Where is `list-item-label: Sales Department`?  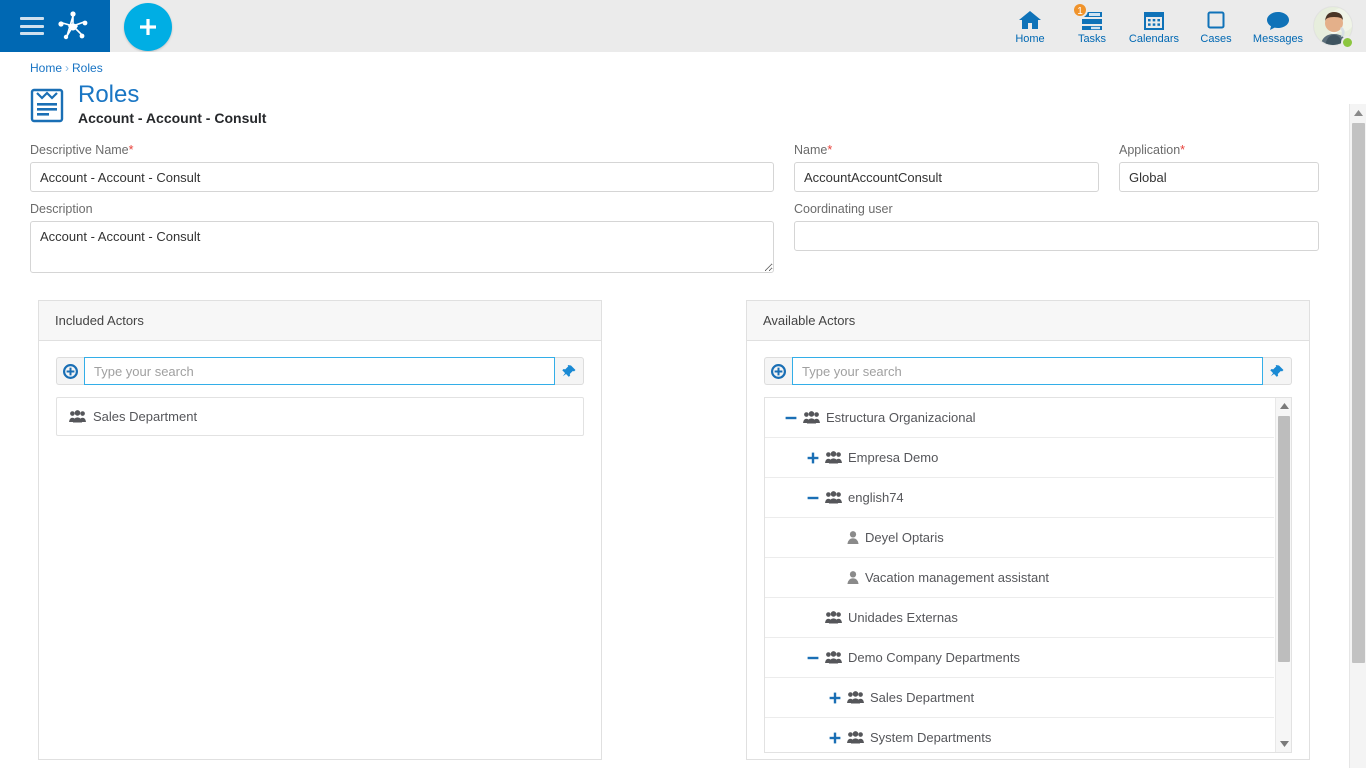 list-item-label: Sales Department is located at coordinates (145, 416).